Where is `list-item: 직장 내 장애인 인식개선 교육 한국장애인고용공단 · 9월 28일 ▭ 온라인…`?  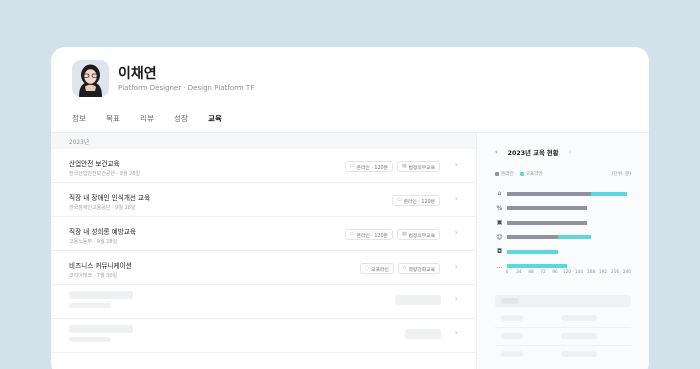
list-item: 직장 내 장애인 인식개선 교육 한국장애인고용공단 · 9월 28일 ▭ 온라인… is located at coordinates (263, 200).